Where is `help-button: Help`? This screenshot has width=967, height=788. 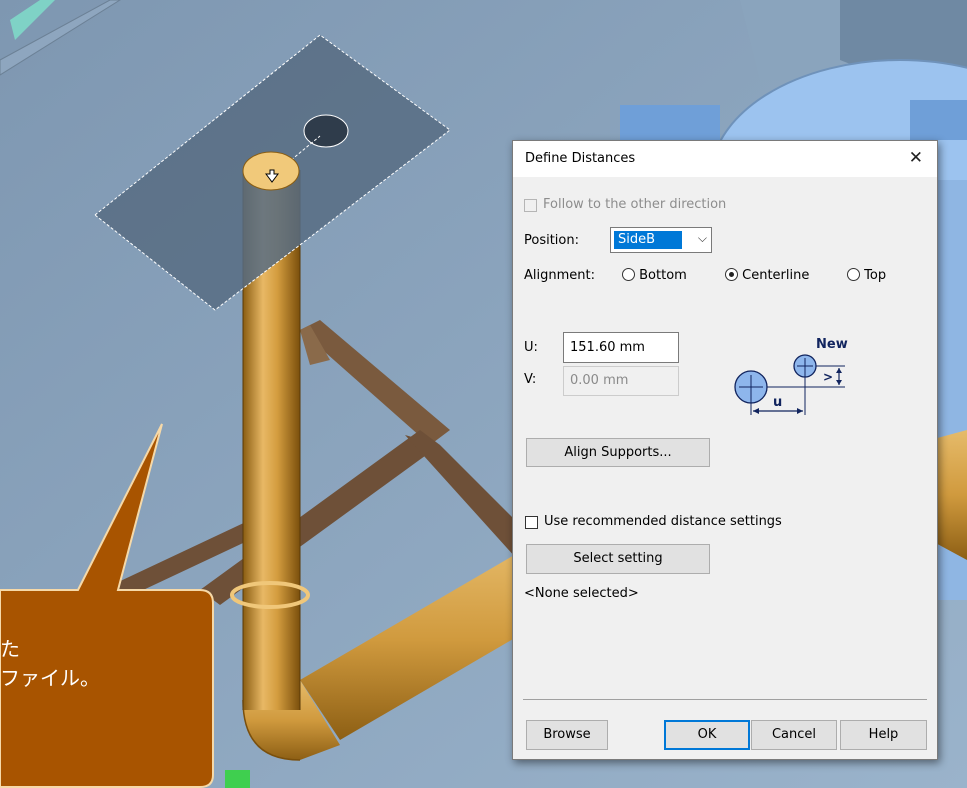 help-button: Help is located at coordinates (883, 735).